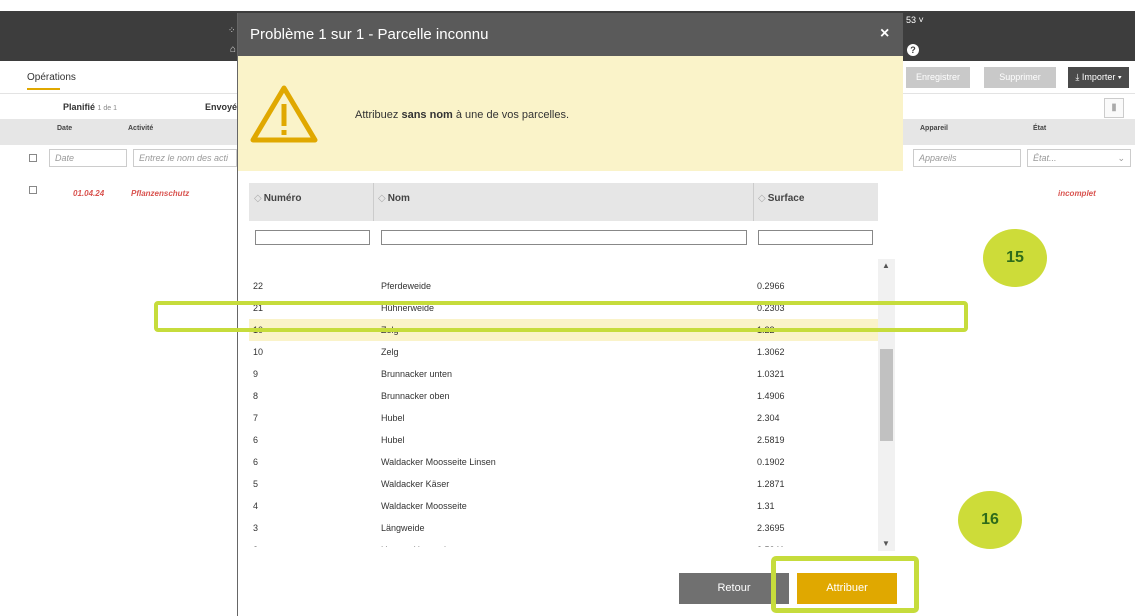 This screenshot has height=616, width=1135. I want to click on home-icon: ⌂, so click(233, 49).